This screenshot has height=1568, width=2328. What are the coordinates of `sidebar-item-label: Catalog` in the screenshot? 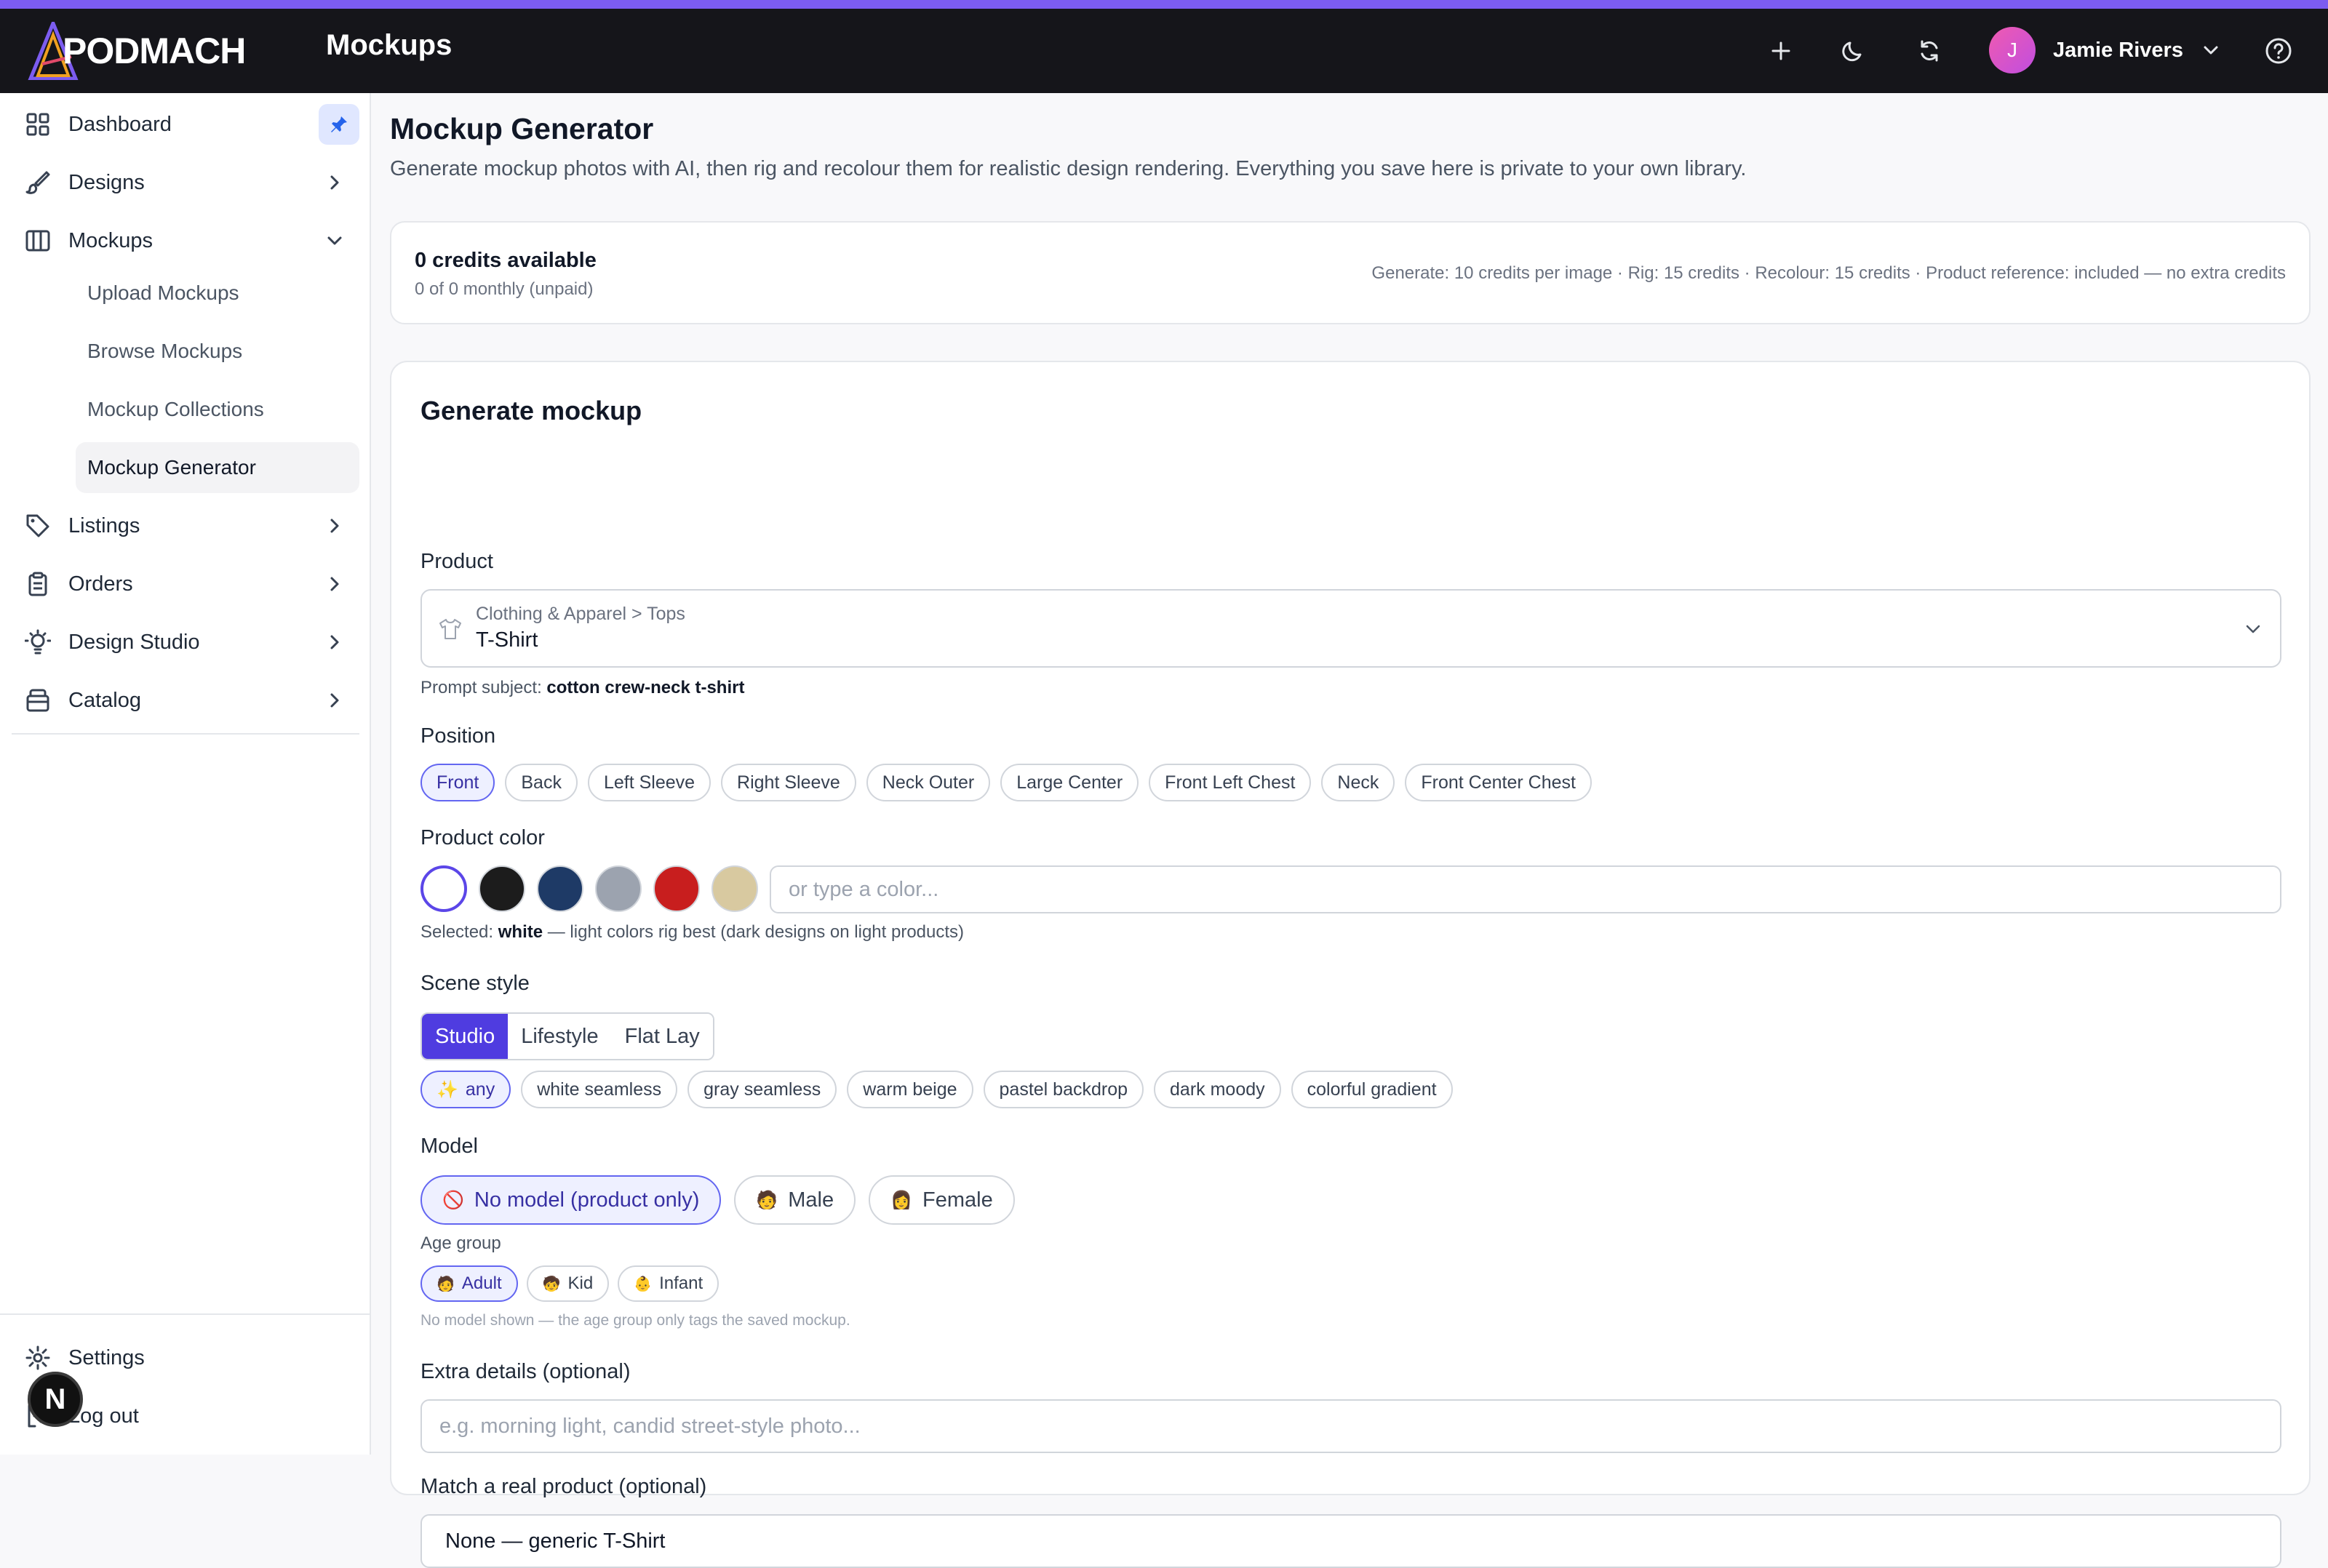 It's located at (104, 700).